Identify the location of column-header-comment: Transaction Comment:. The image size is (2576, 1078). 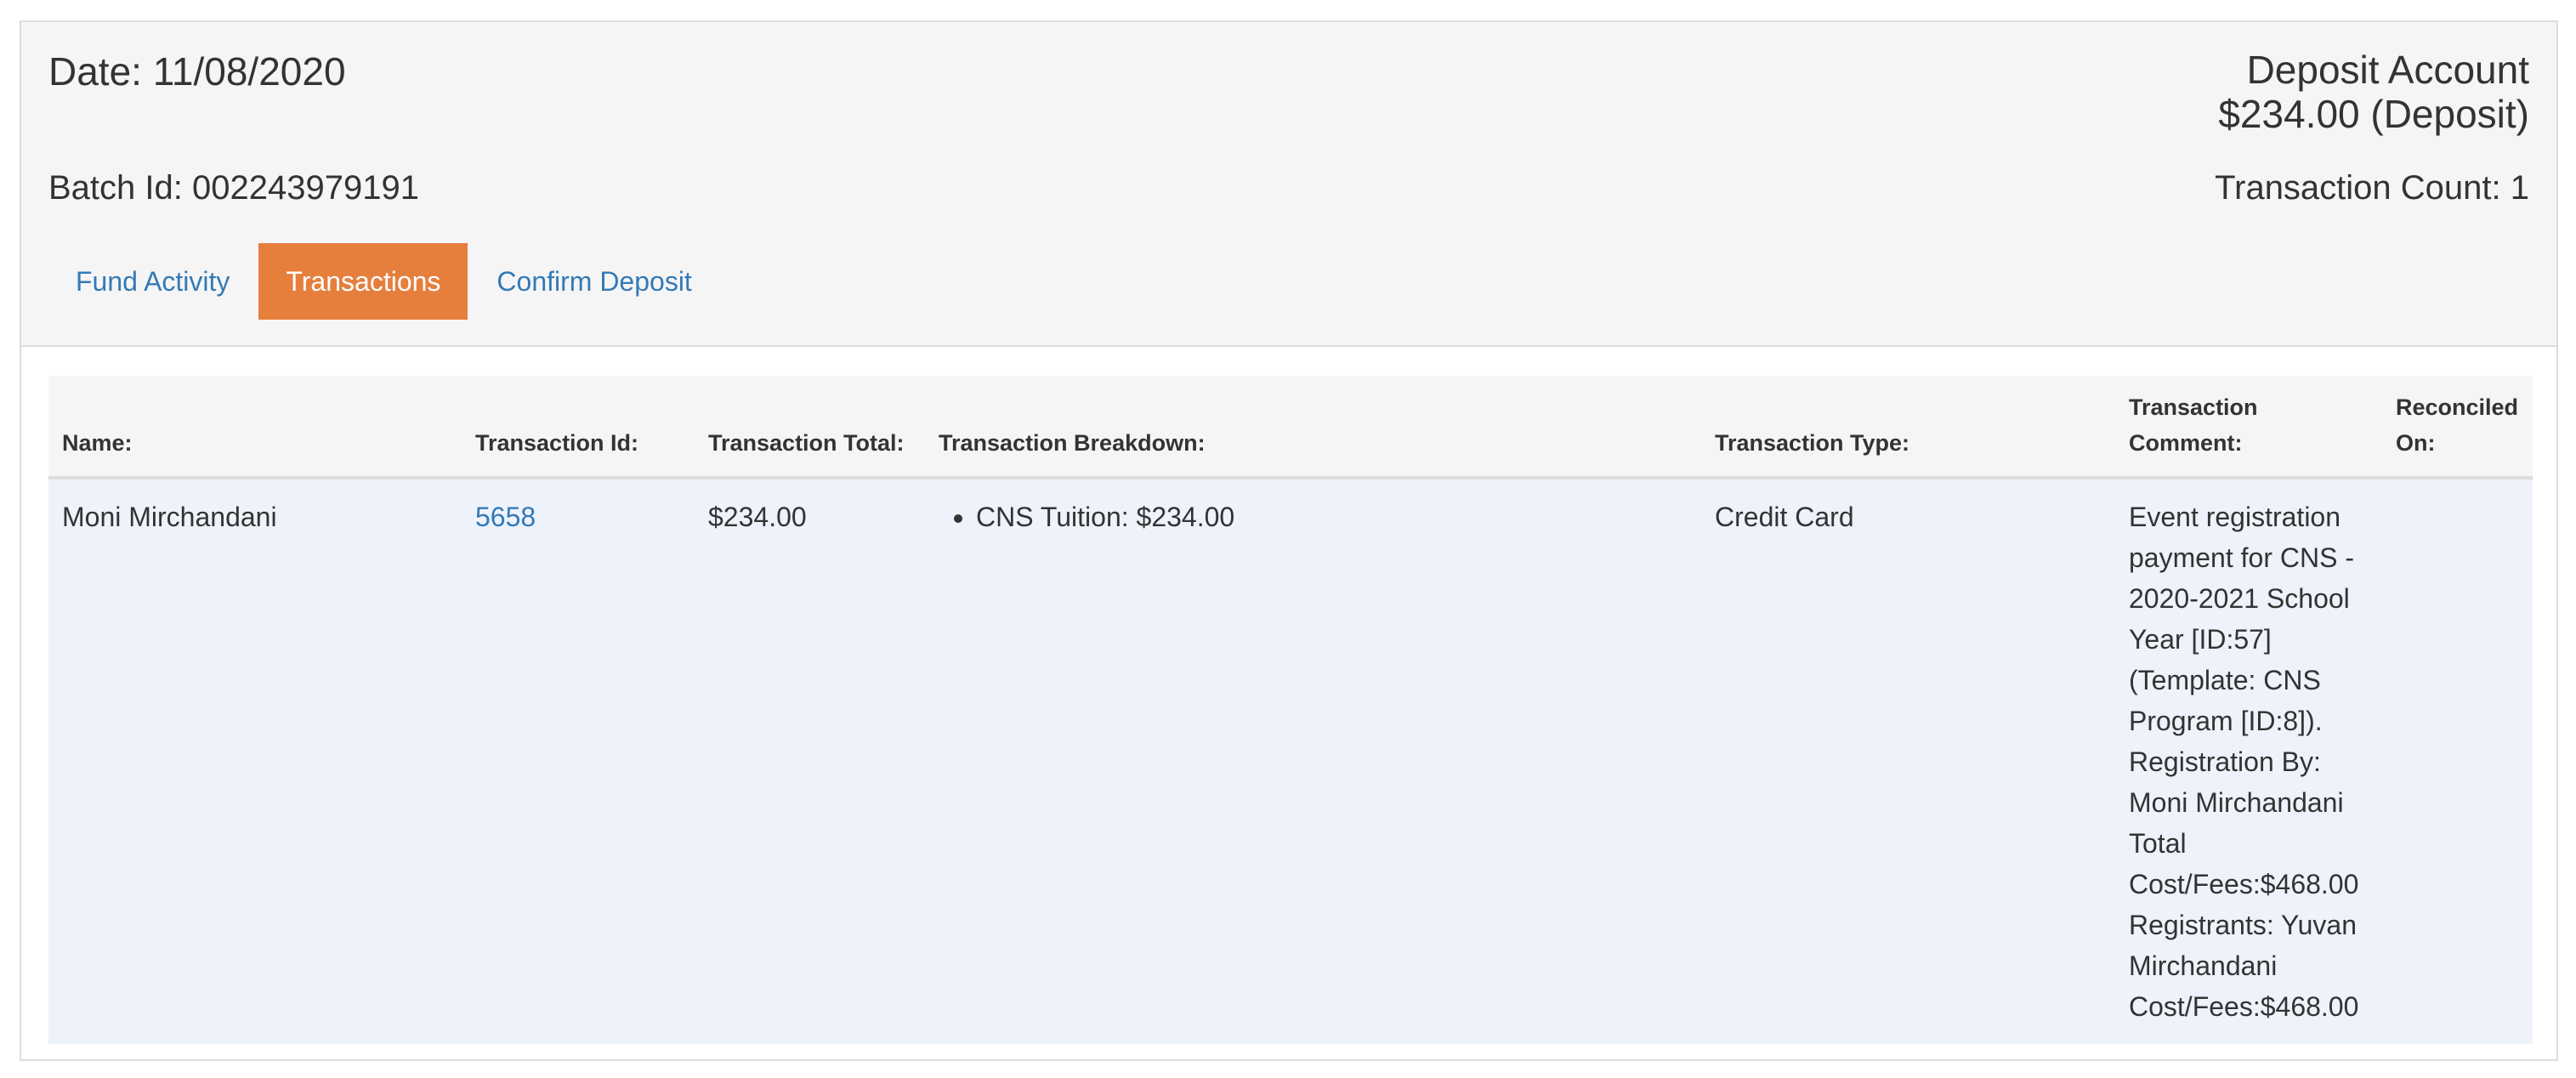
(2248, 428).